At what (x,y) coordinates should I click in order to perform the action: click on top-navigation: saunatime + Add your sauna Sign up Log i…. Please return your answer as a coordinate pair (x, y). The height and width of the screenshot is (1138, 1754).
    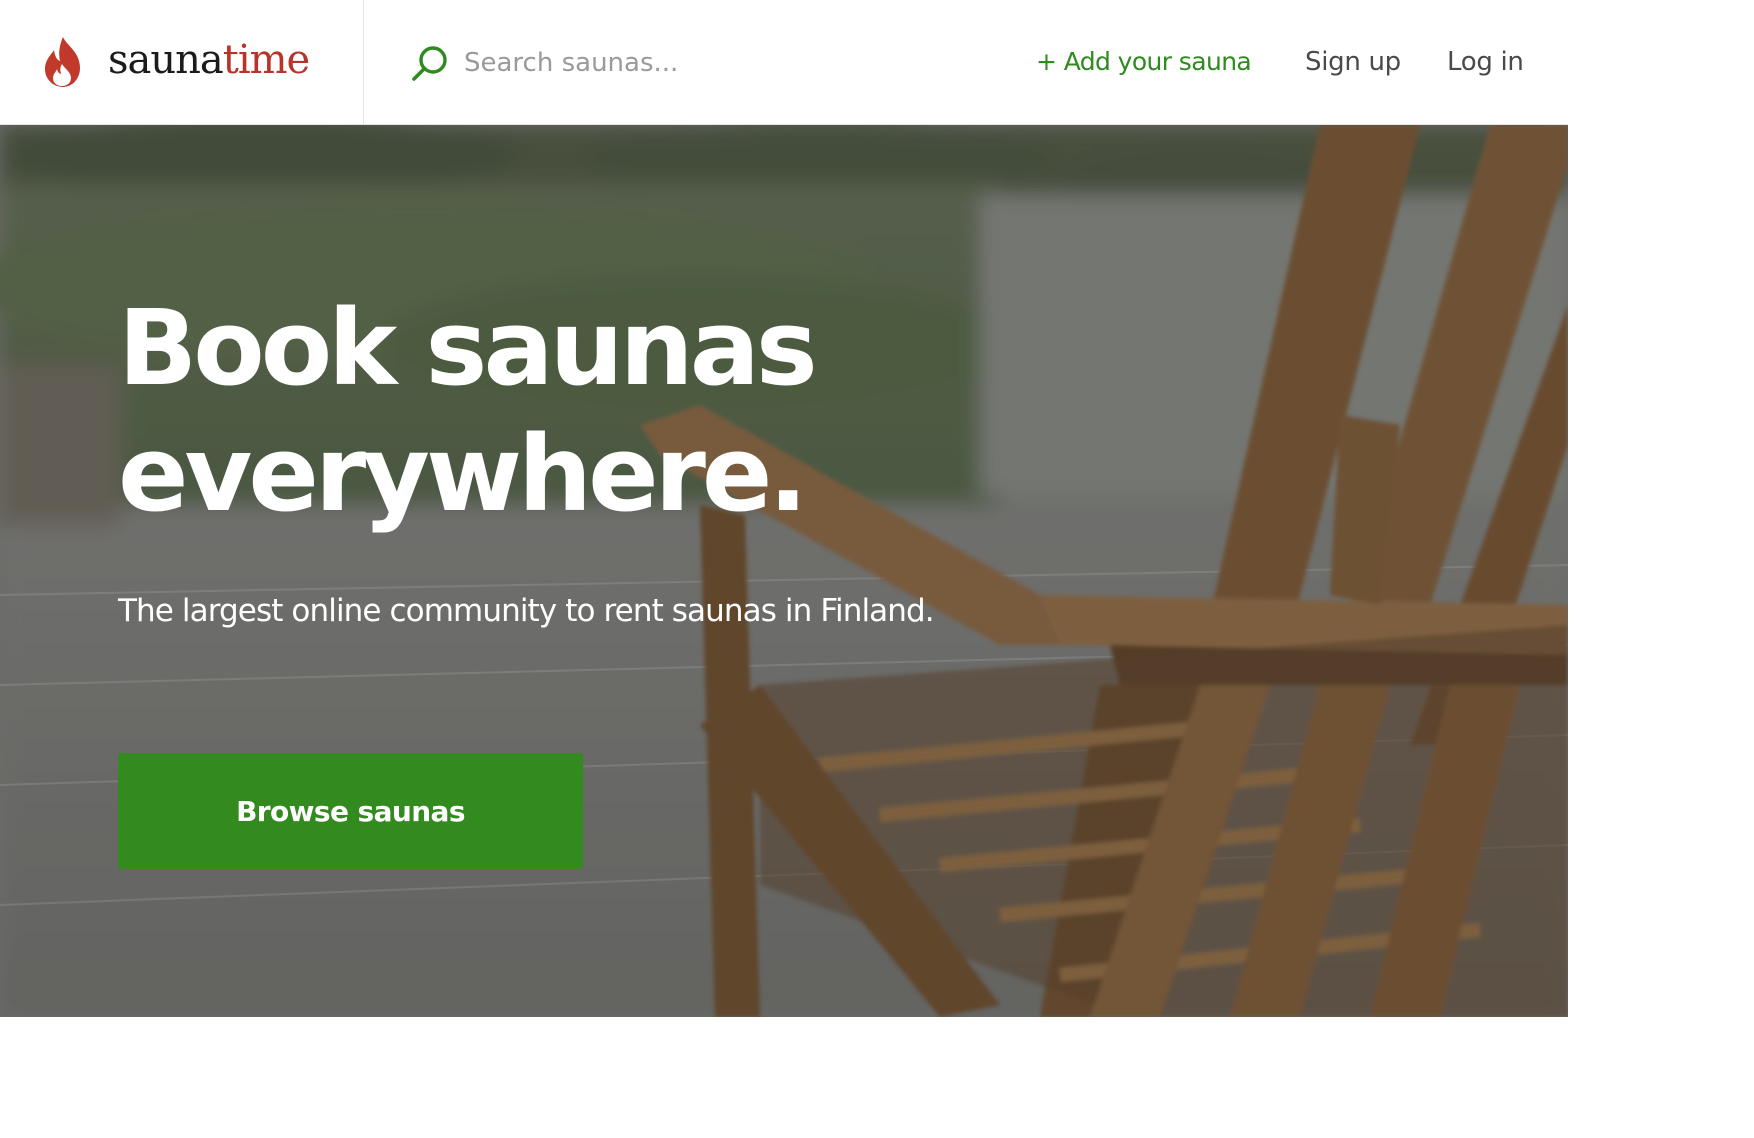
    Looking at the image, I should click on (784, 62).